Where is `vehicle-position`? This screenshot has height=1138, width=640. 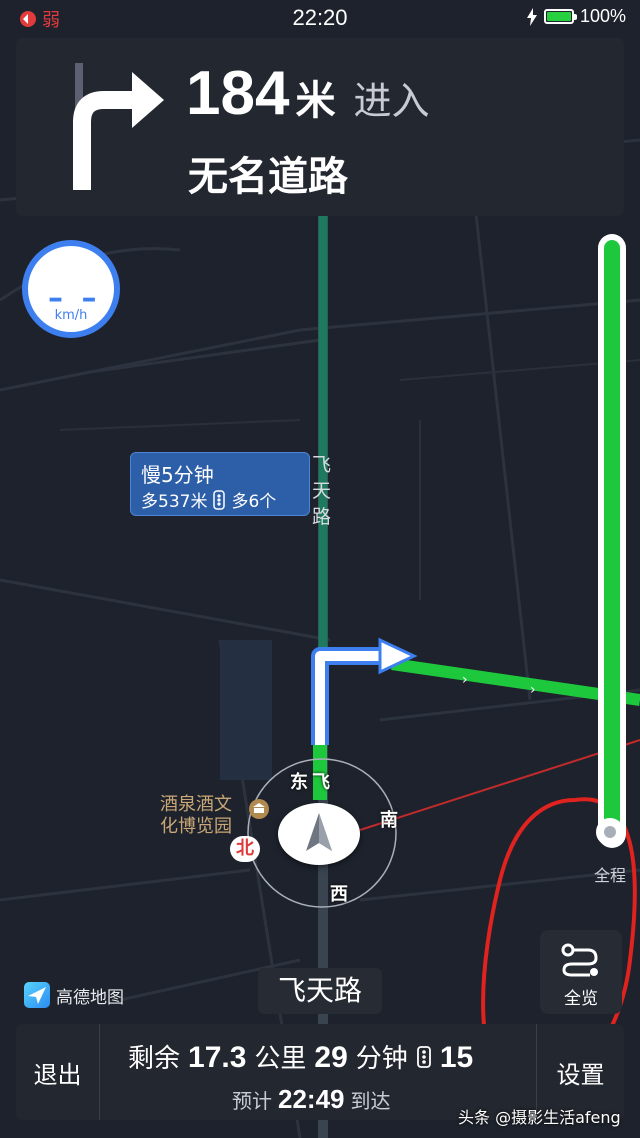
vehicle-position is located at coordinates (319, 834).